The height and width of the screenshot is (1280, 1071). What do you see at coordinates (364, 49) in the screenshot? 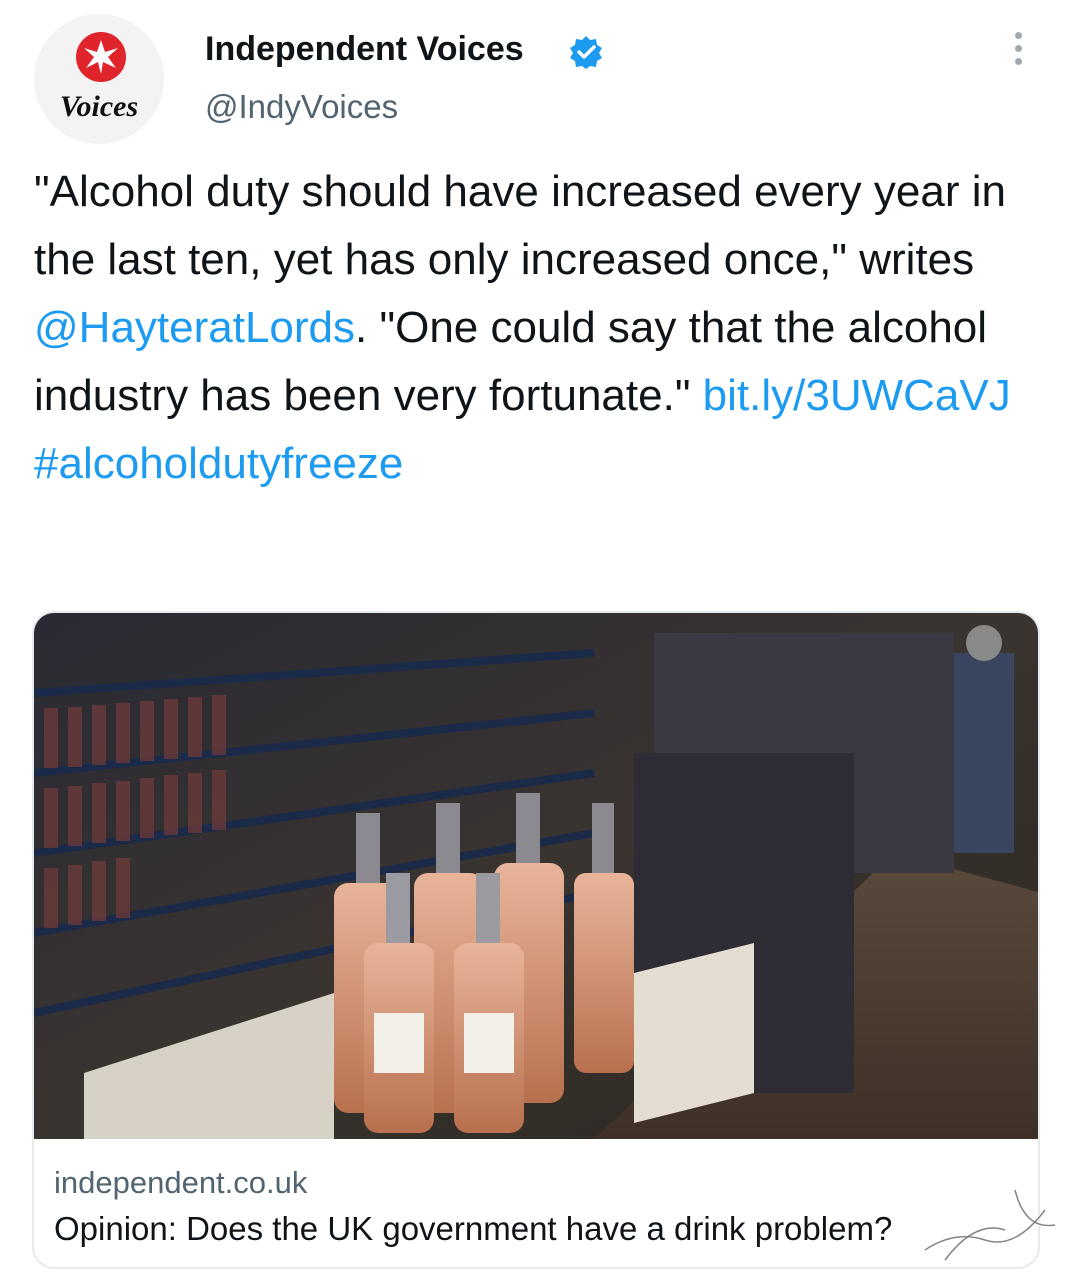
I see `author-name: Independent Voices` at bounding box center [364, 49].